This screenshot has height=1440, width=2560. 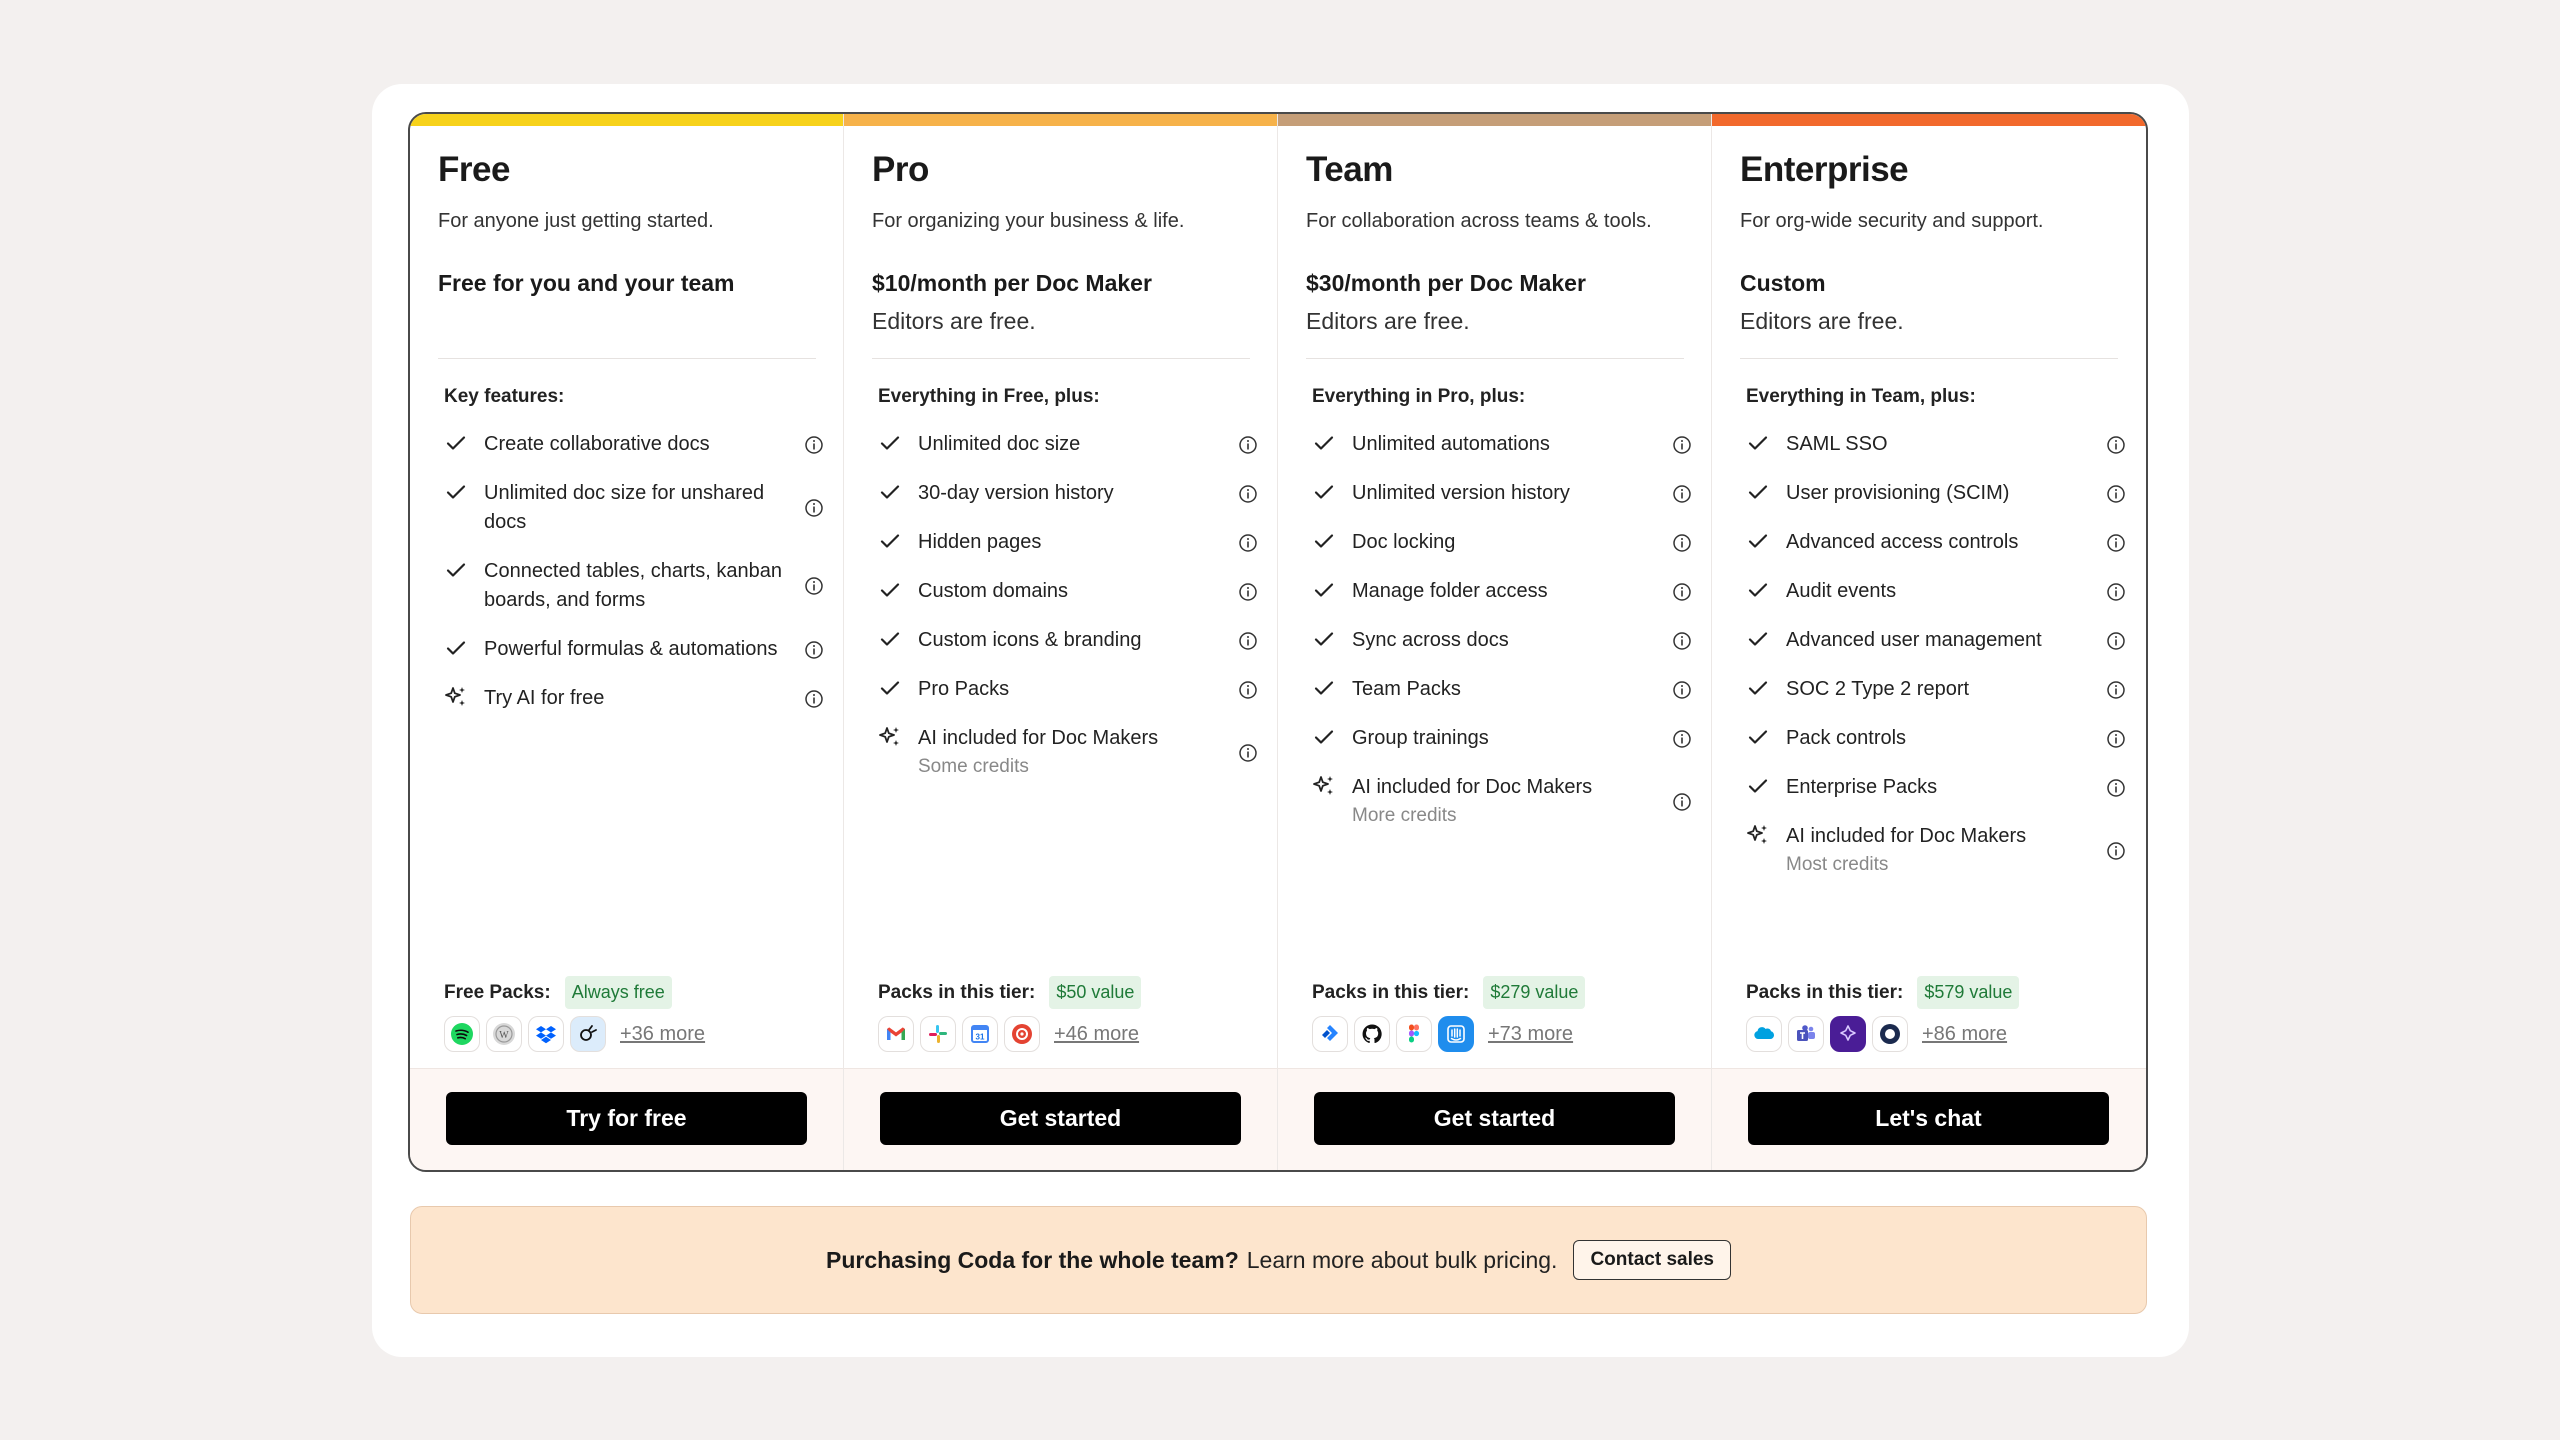 I want to click on github-icon, so click(x=1372, y=1034).